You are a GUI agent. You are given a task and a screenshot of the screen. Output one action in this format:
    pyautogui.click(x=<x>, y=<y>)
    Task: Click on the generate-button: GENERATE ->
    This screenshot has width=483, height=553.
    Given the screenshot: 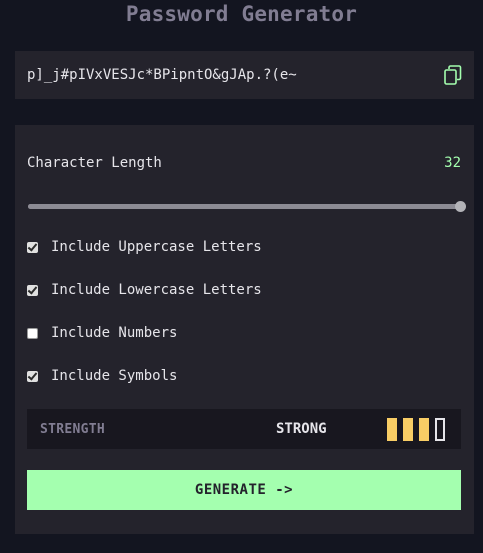 What is the action you would take?
    pyautogui.click(x=244, y=490)
    